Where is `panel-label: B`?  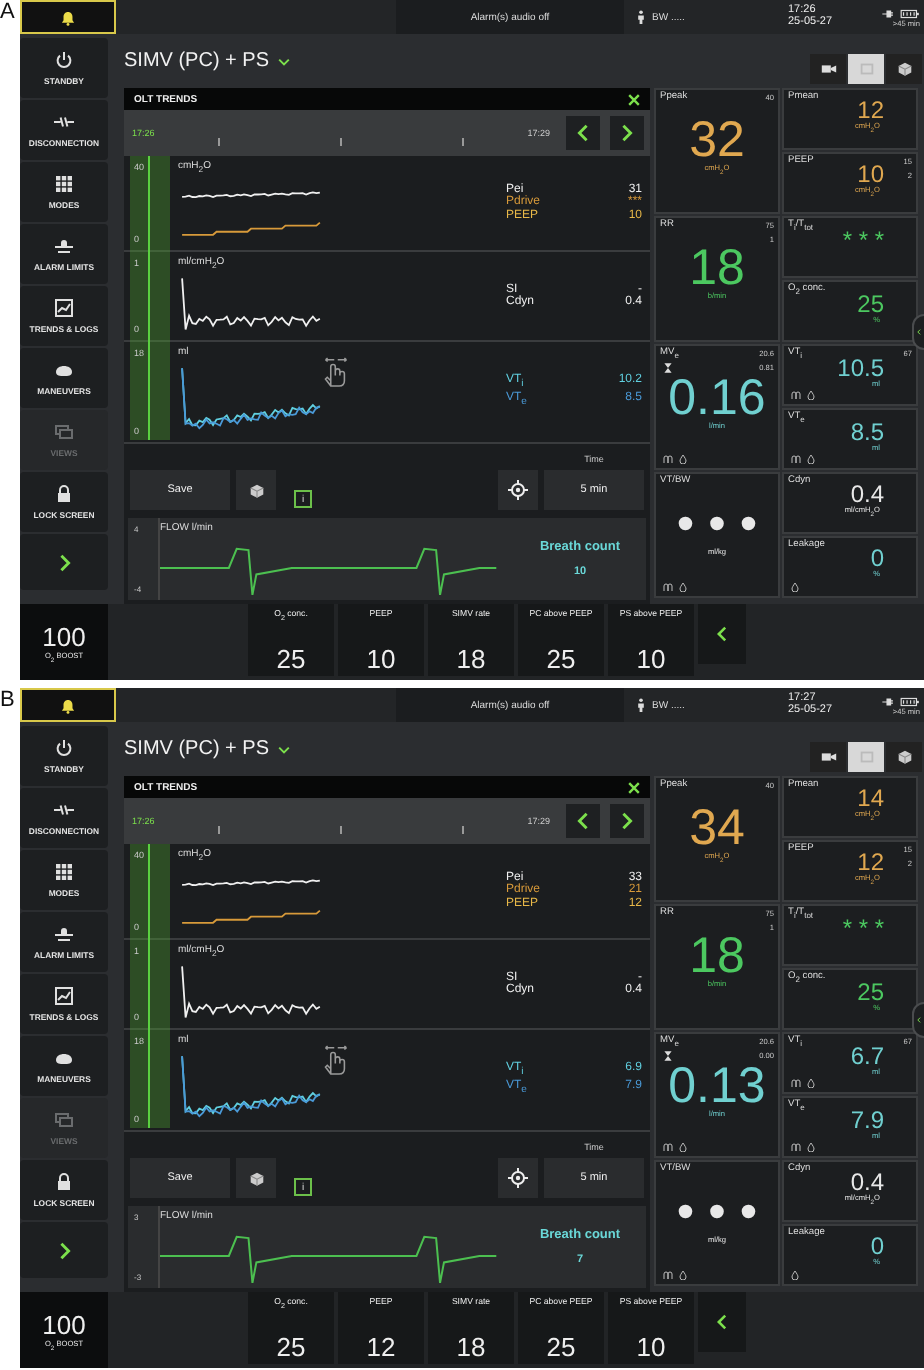 panel-label: B is located at coordinates (8, 702).